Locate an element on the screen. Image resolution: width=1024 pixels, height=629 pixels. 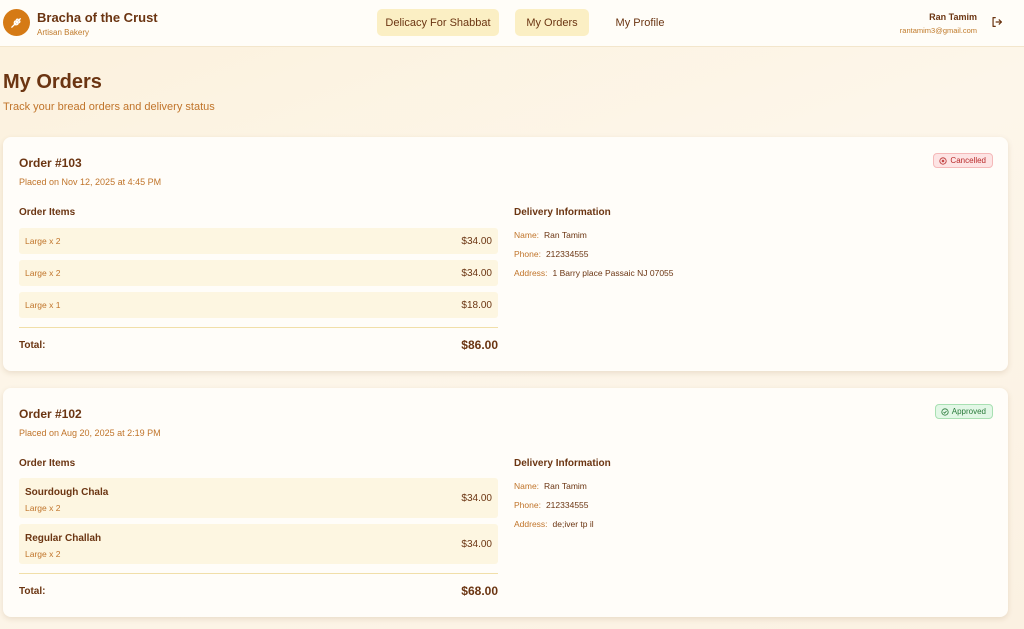
check-circle-icon is located at coordinates (945, 411).